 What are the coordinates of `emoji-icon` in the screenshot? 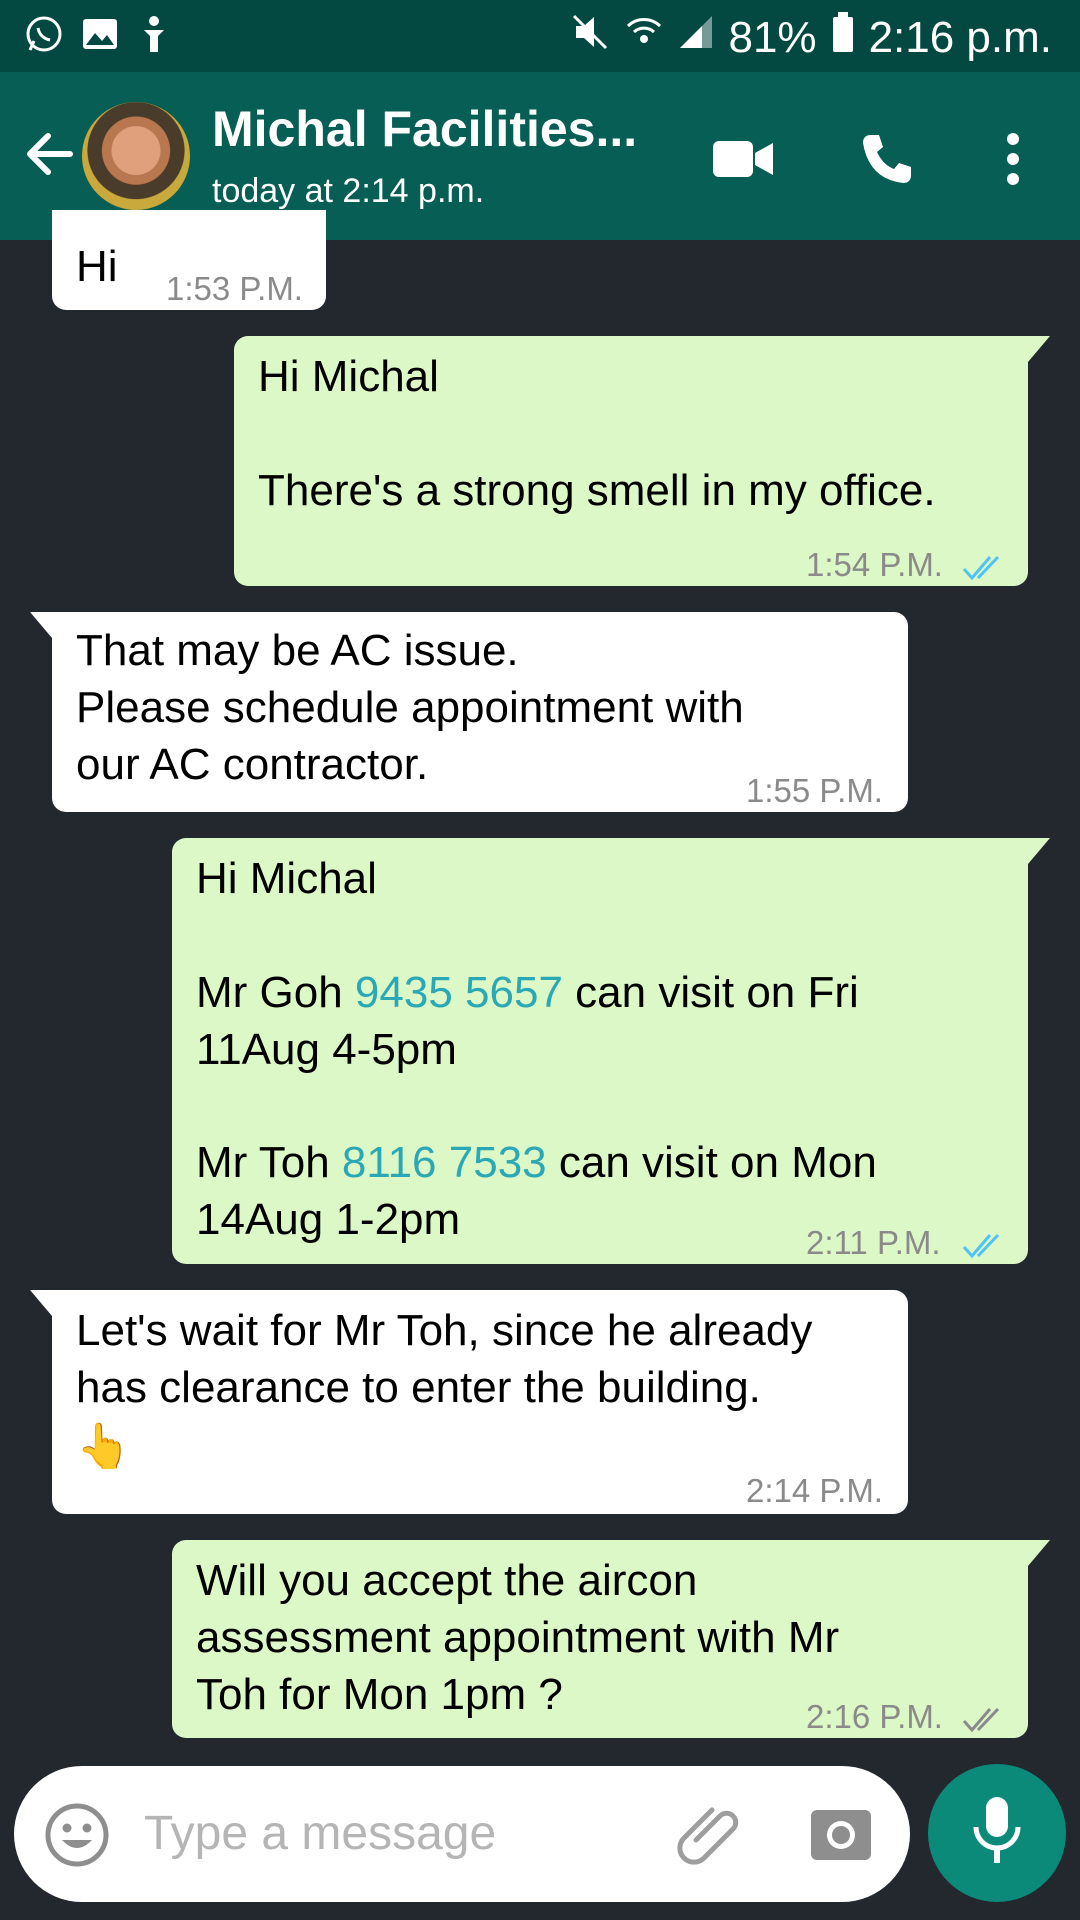 It's located at (77, 1837).